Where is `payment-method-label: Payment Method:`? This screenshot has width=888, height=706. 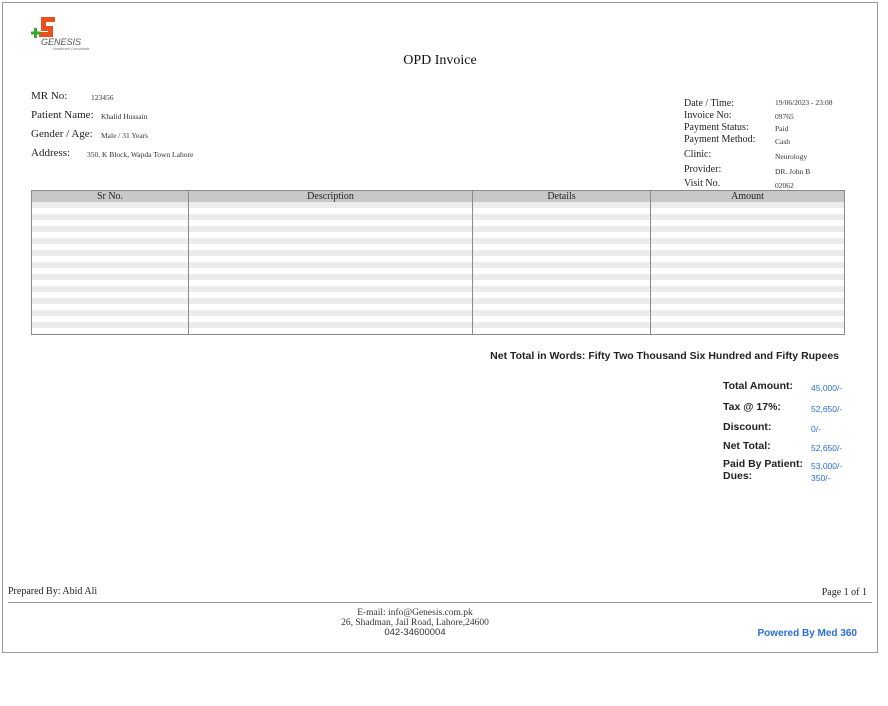 payment-method-label: Payment Method: is located at coordinates (720, 139).